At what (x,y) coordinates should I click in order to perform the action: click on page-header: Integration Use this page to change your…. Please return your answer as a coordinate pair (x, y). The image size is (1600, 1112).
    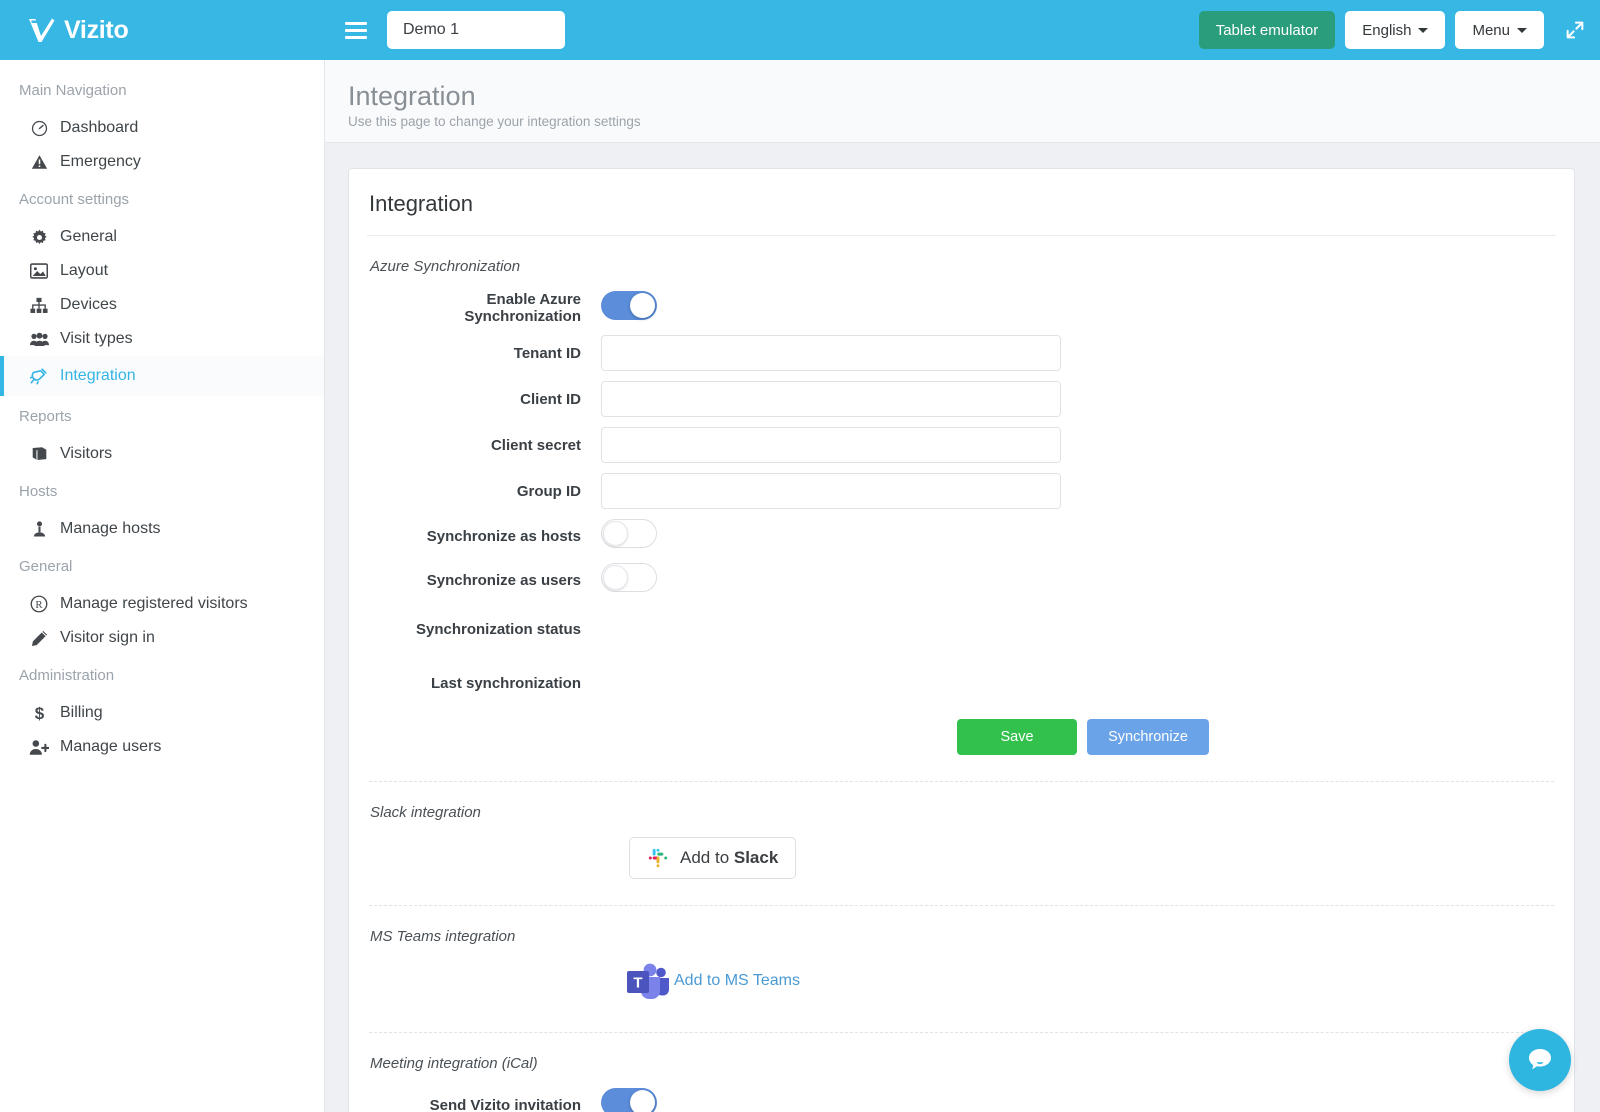
    Looking at the image, I should click on (962, 101).